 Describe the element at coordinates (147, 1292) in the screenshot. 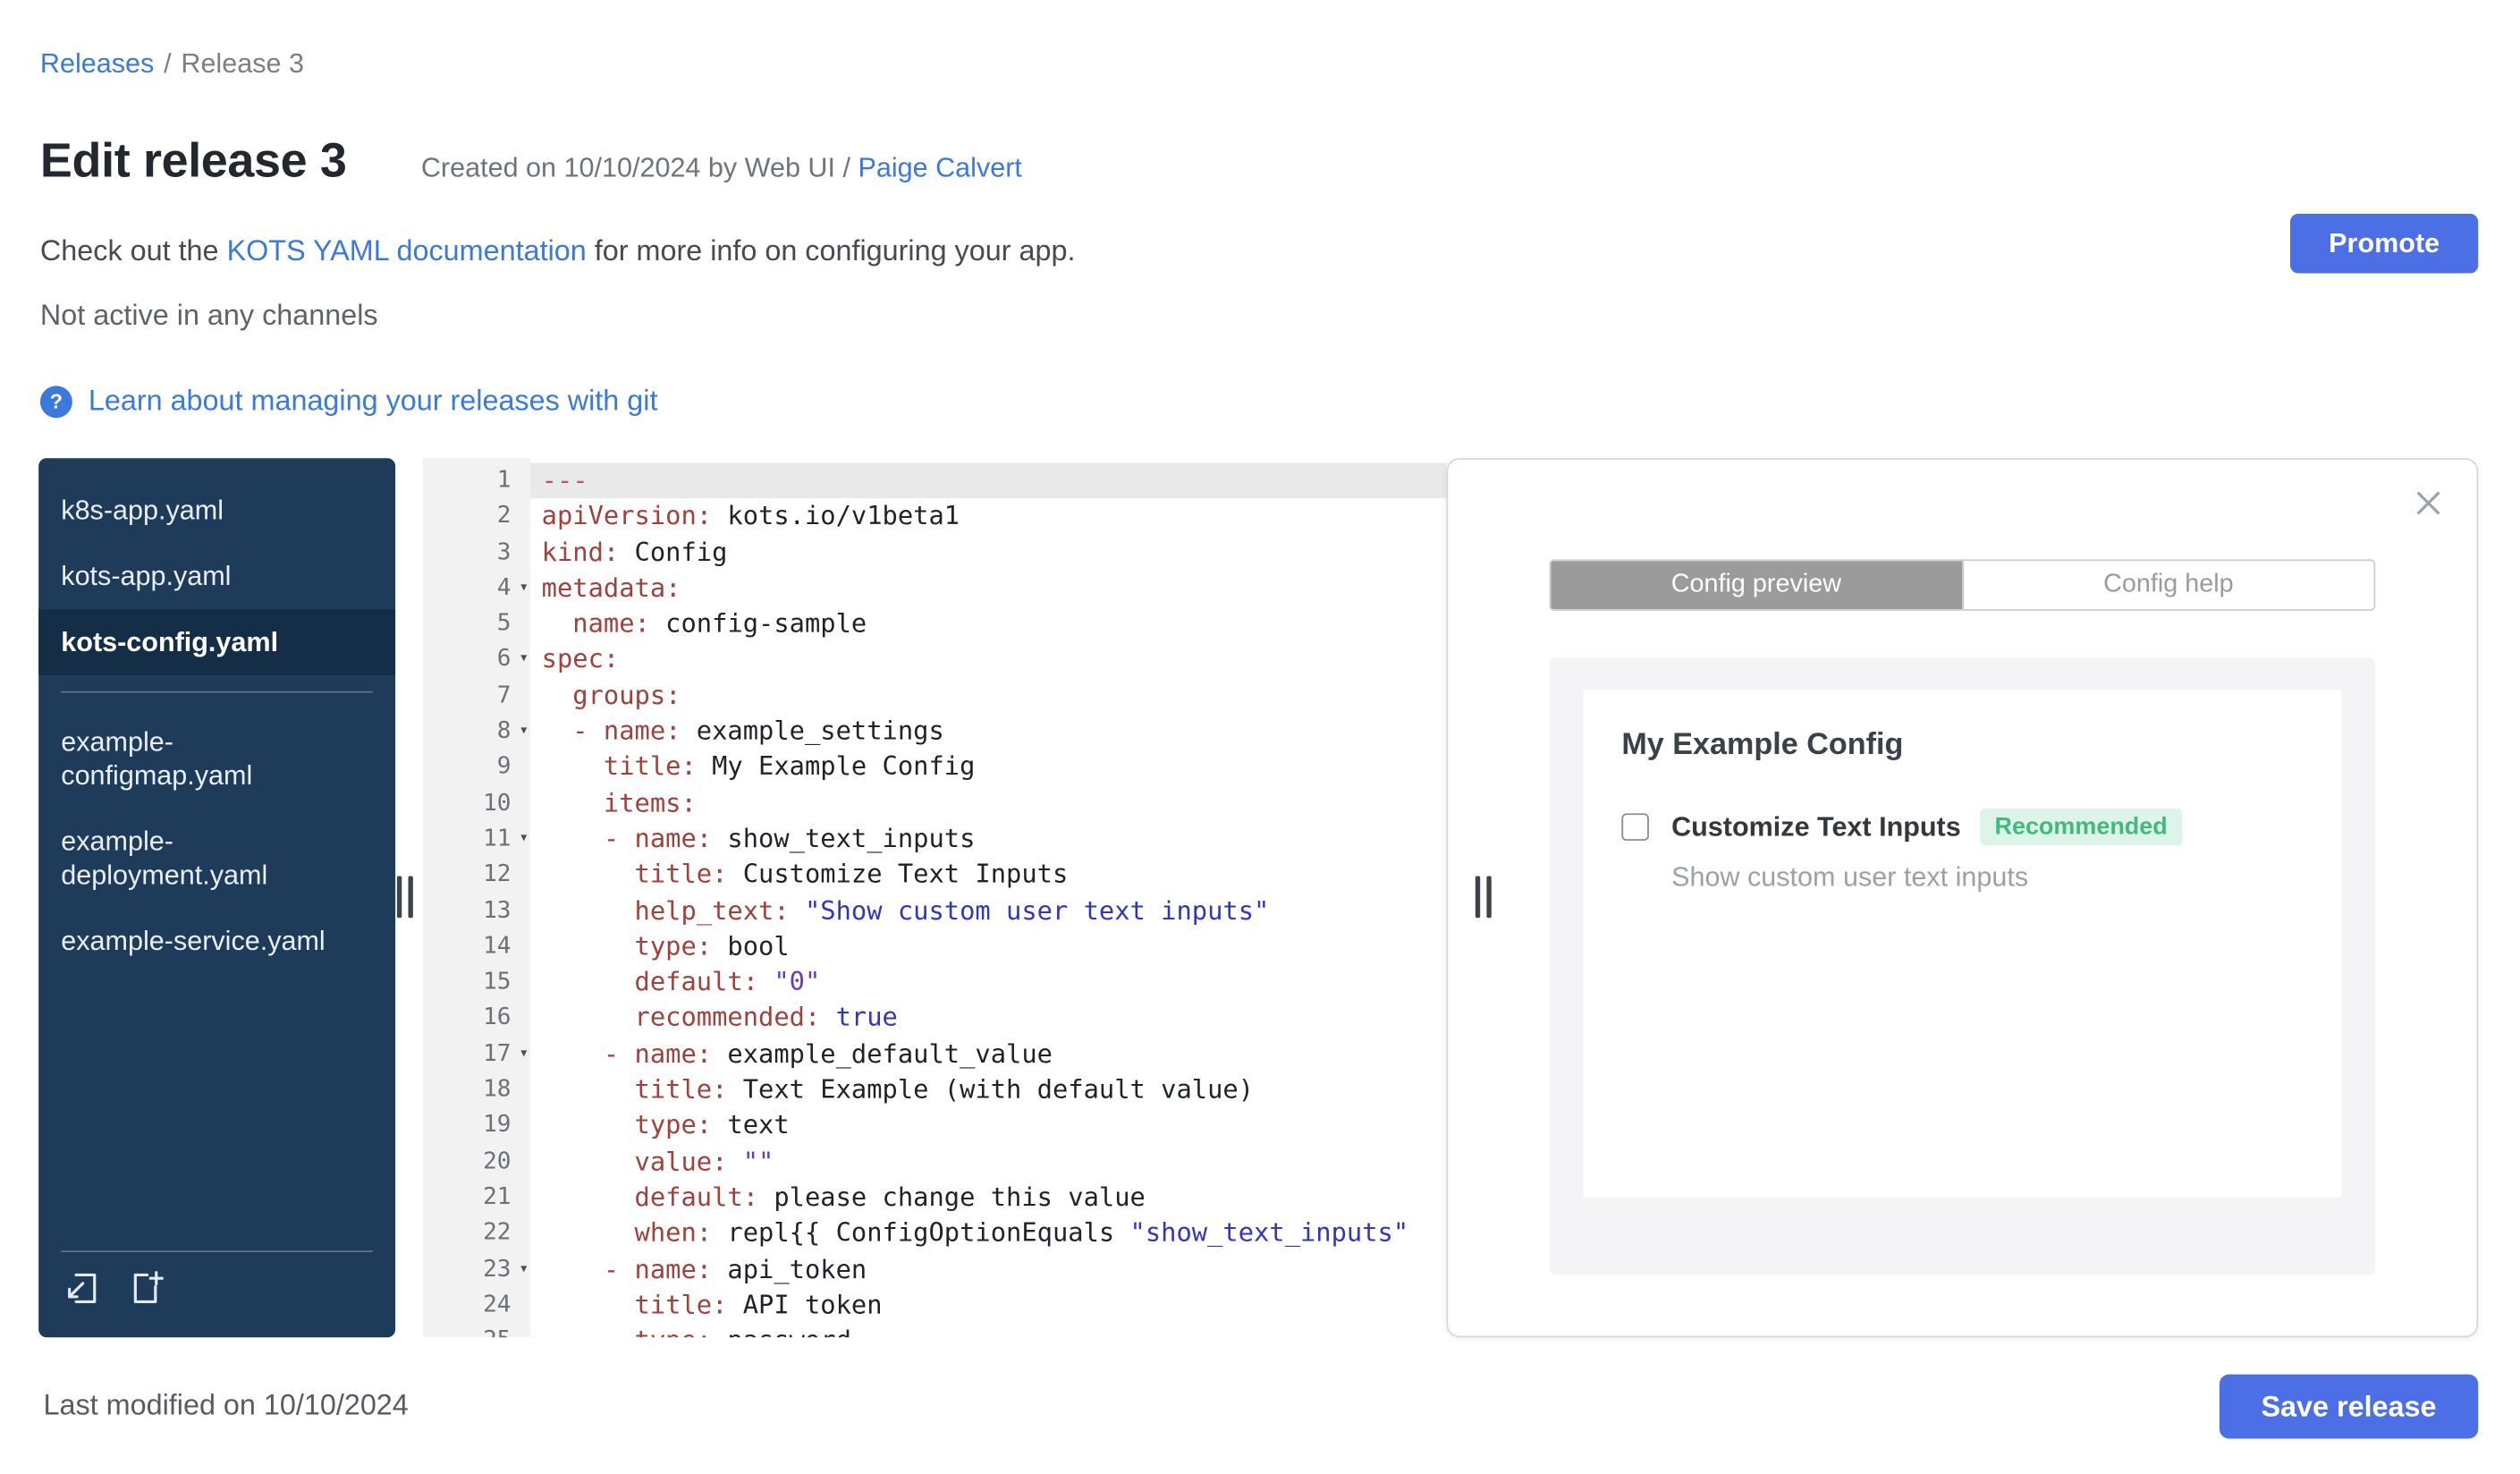

I see `new-file-icon` at that location.